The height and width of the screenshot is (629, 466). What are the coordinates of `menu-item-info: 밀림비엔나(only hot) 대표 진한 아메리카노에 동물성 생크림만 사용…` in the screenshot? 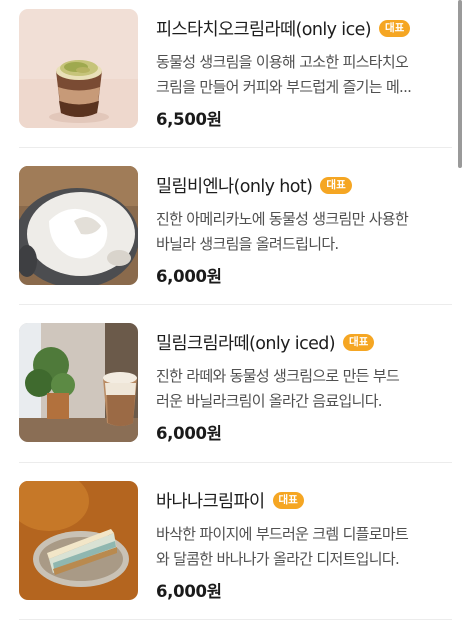 It's located at (304, 228).